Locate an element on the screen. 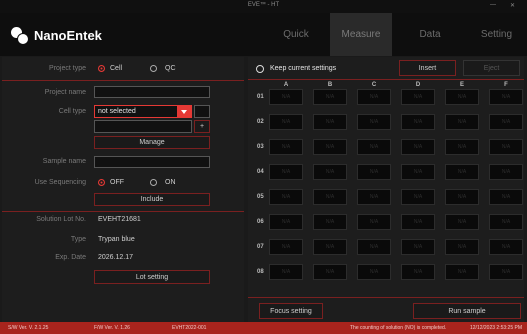  well-B08: N/A is located at coordinates (330, 272).